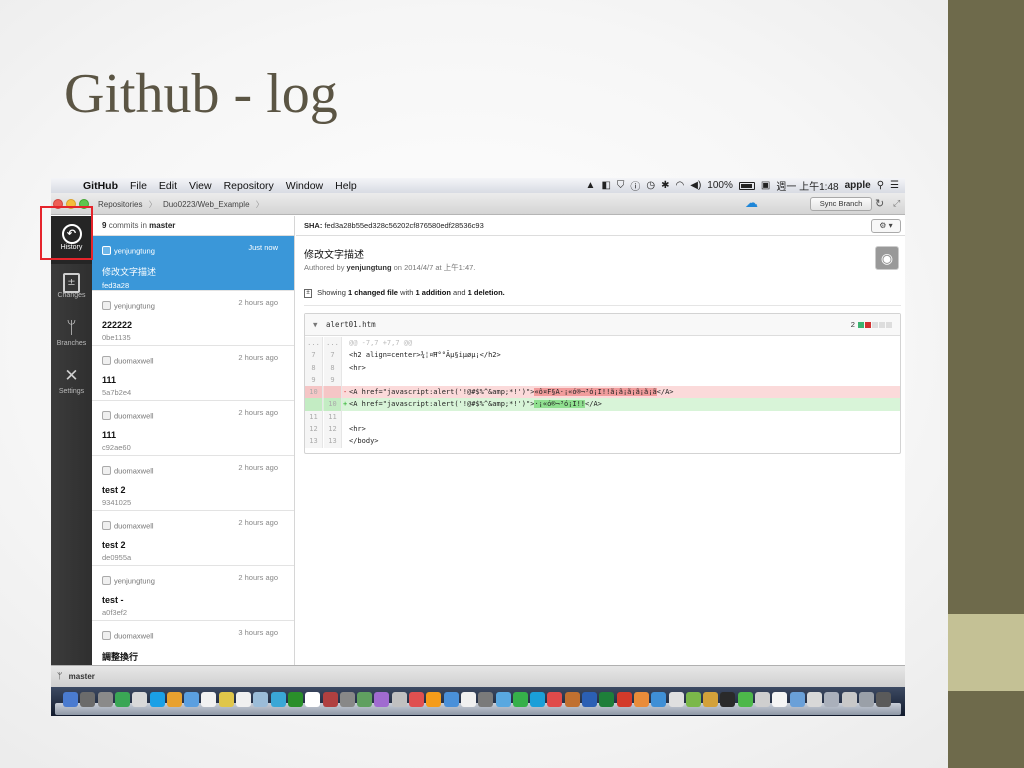  Describe the element at coordinates (746, 185) in the screenshot. I see `battery-icon` at that location.